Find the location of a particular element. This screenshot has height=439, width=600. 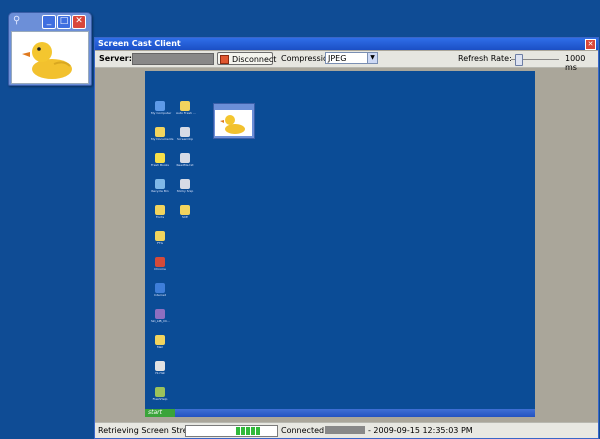

redacted-host is located at coordinates (345, 430).